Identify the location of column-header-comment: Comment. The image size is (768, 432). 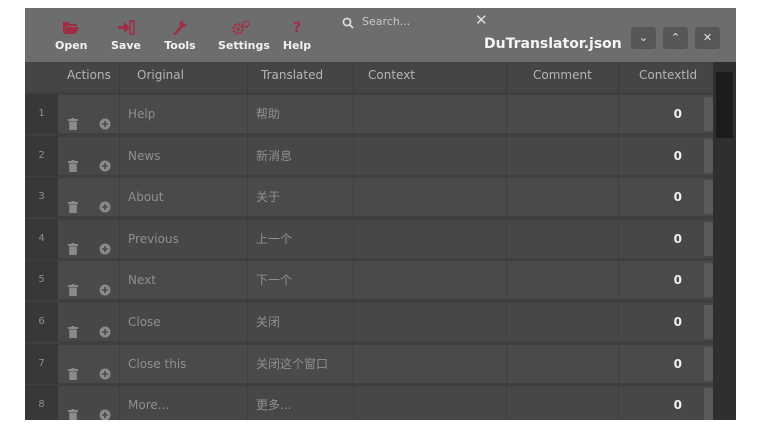
(563, 77).